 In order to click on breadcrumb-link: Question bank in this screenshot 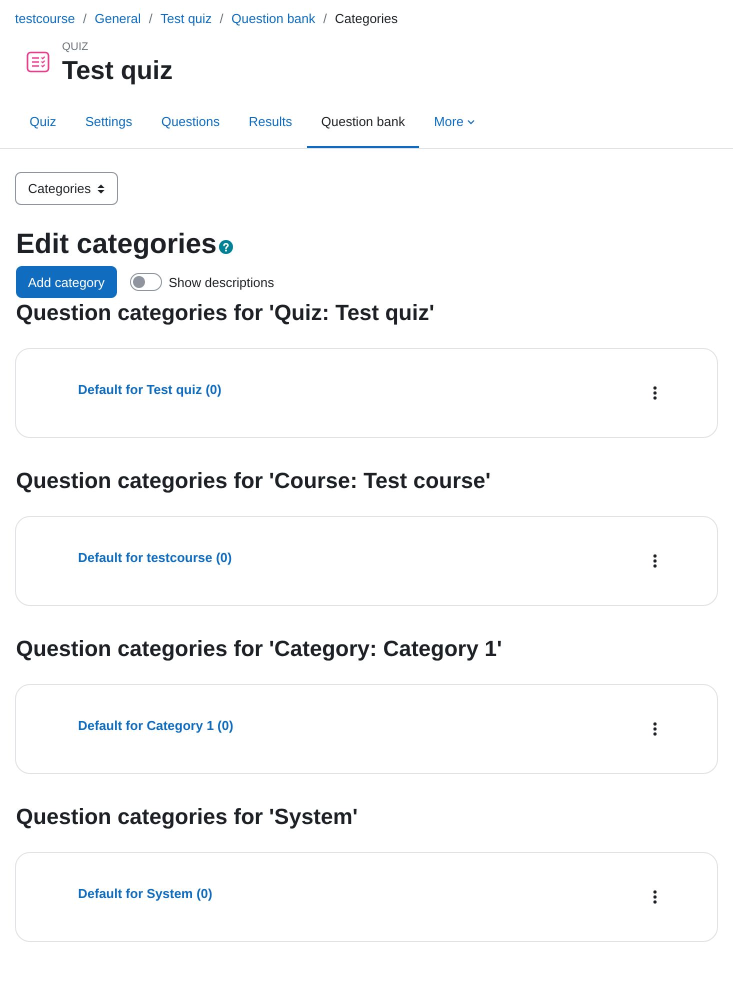, I will do `click(273, 19)`.